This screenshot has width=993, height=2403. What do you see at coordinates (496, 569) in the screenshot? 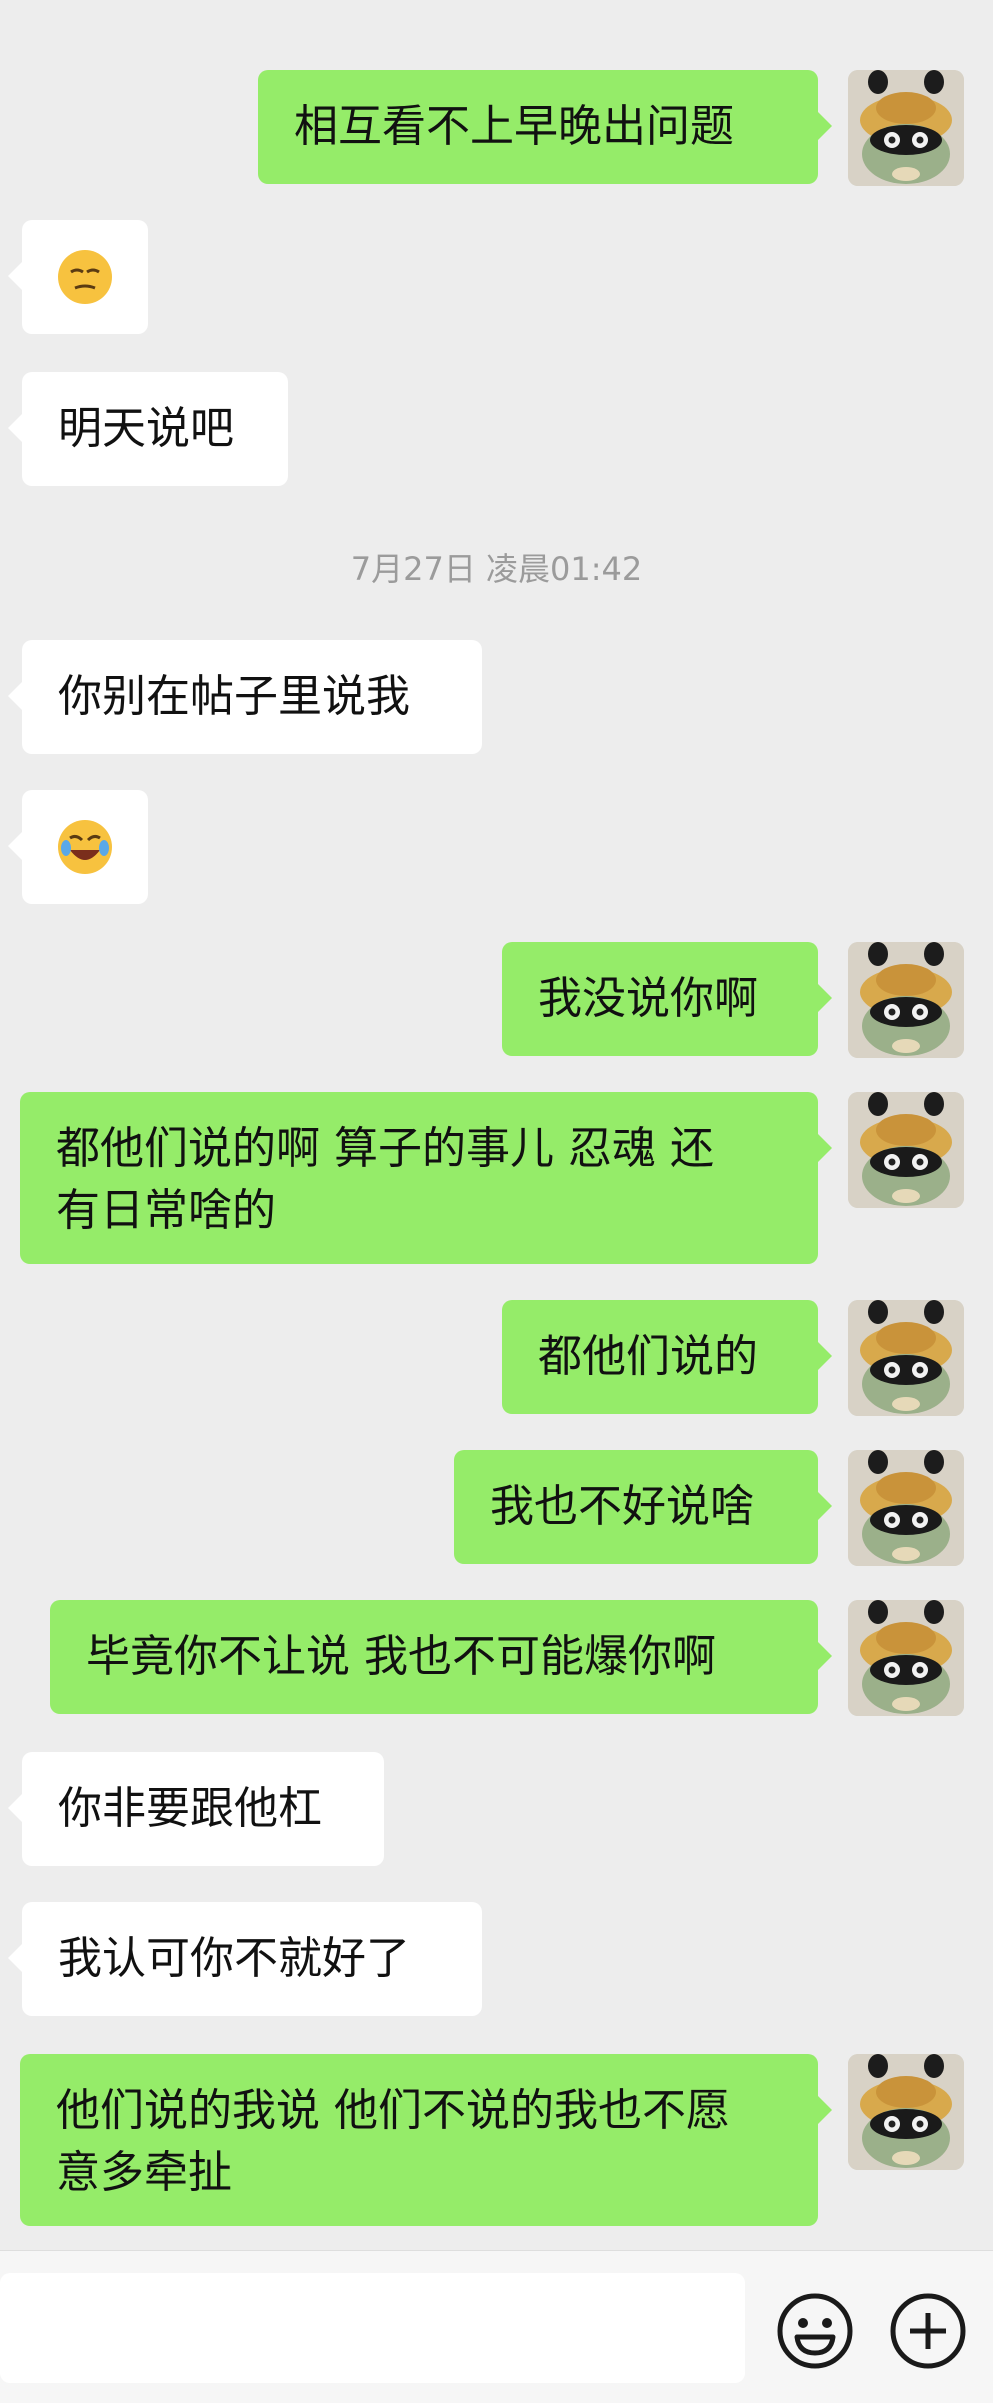
I see `timestamp: 7月27日 凌晨01:42` at bounding box center [496, 569].